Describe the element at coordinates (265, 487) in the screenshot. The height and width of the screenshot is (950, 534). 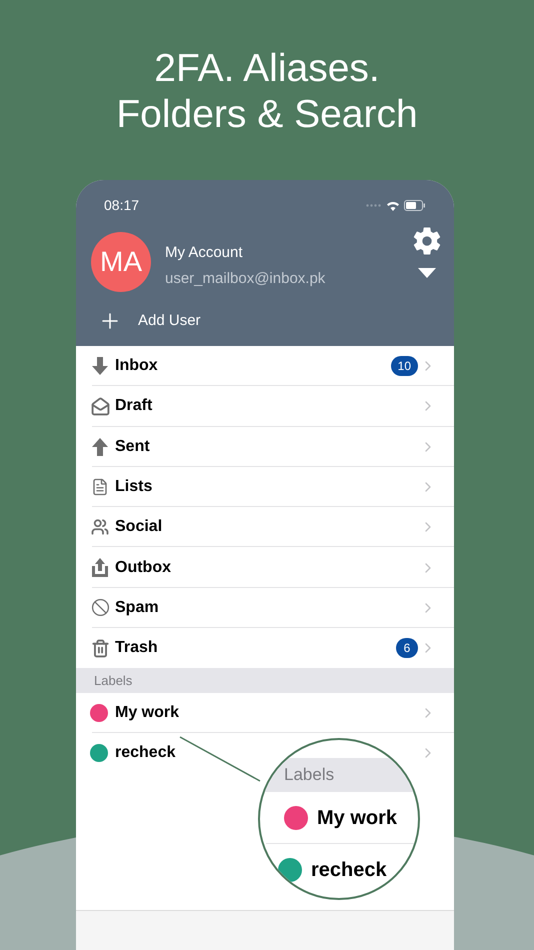
I see `folder-row: Lists` at that location.